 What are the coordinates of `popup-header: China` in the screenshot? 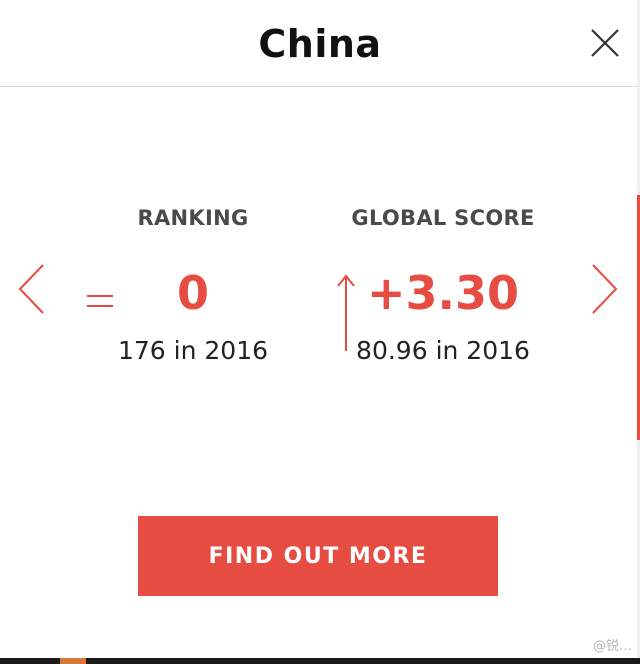 It's located at (320, 43).